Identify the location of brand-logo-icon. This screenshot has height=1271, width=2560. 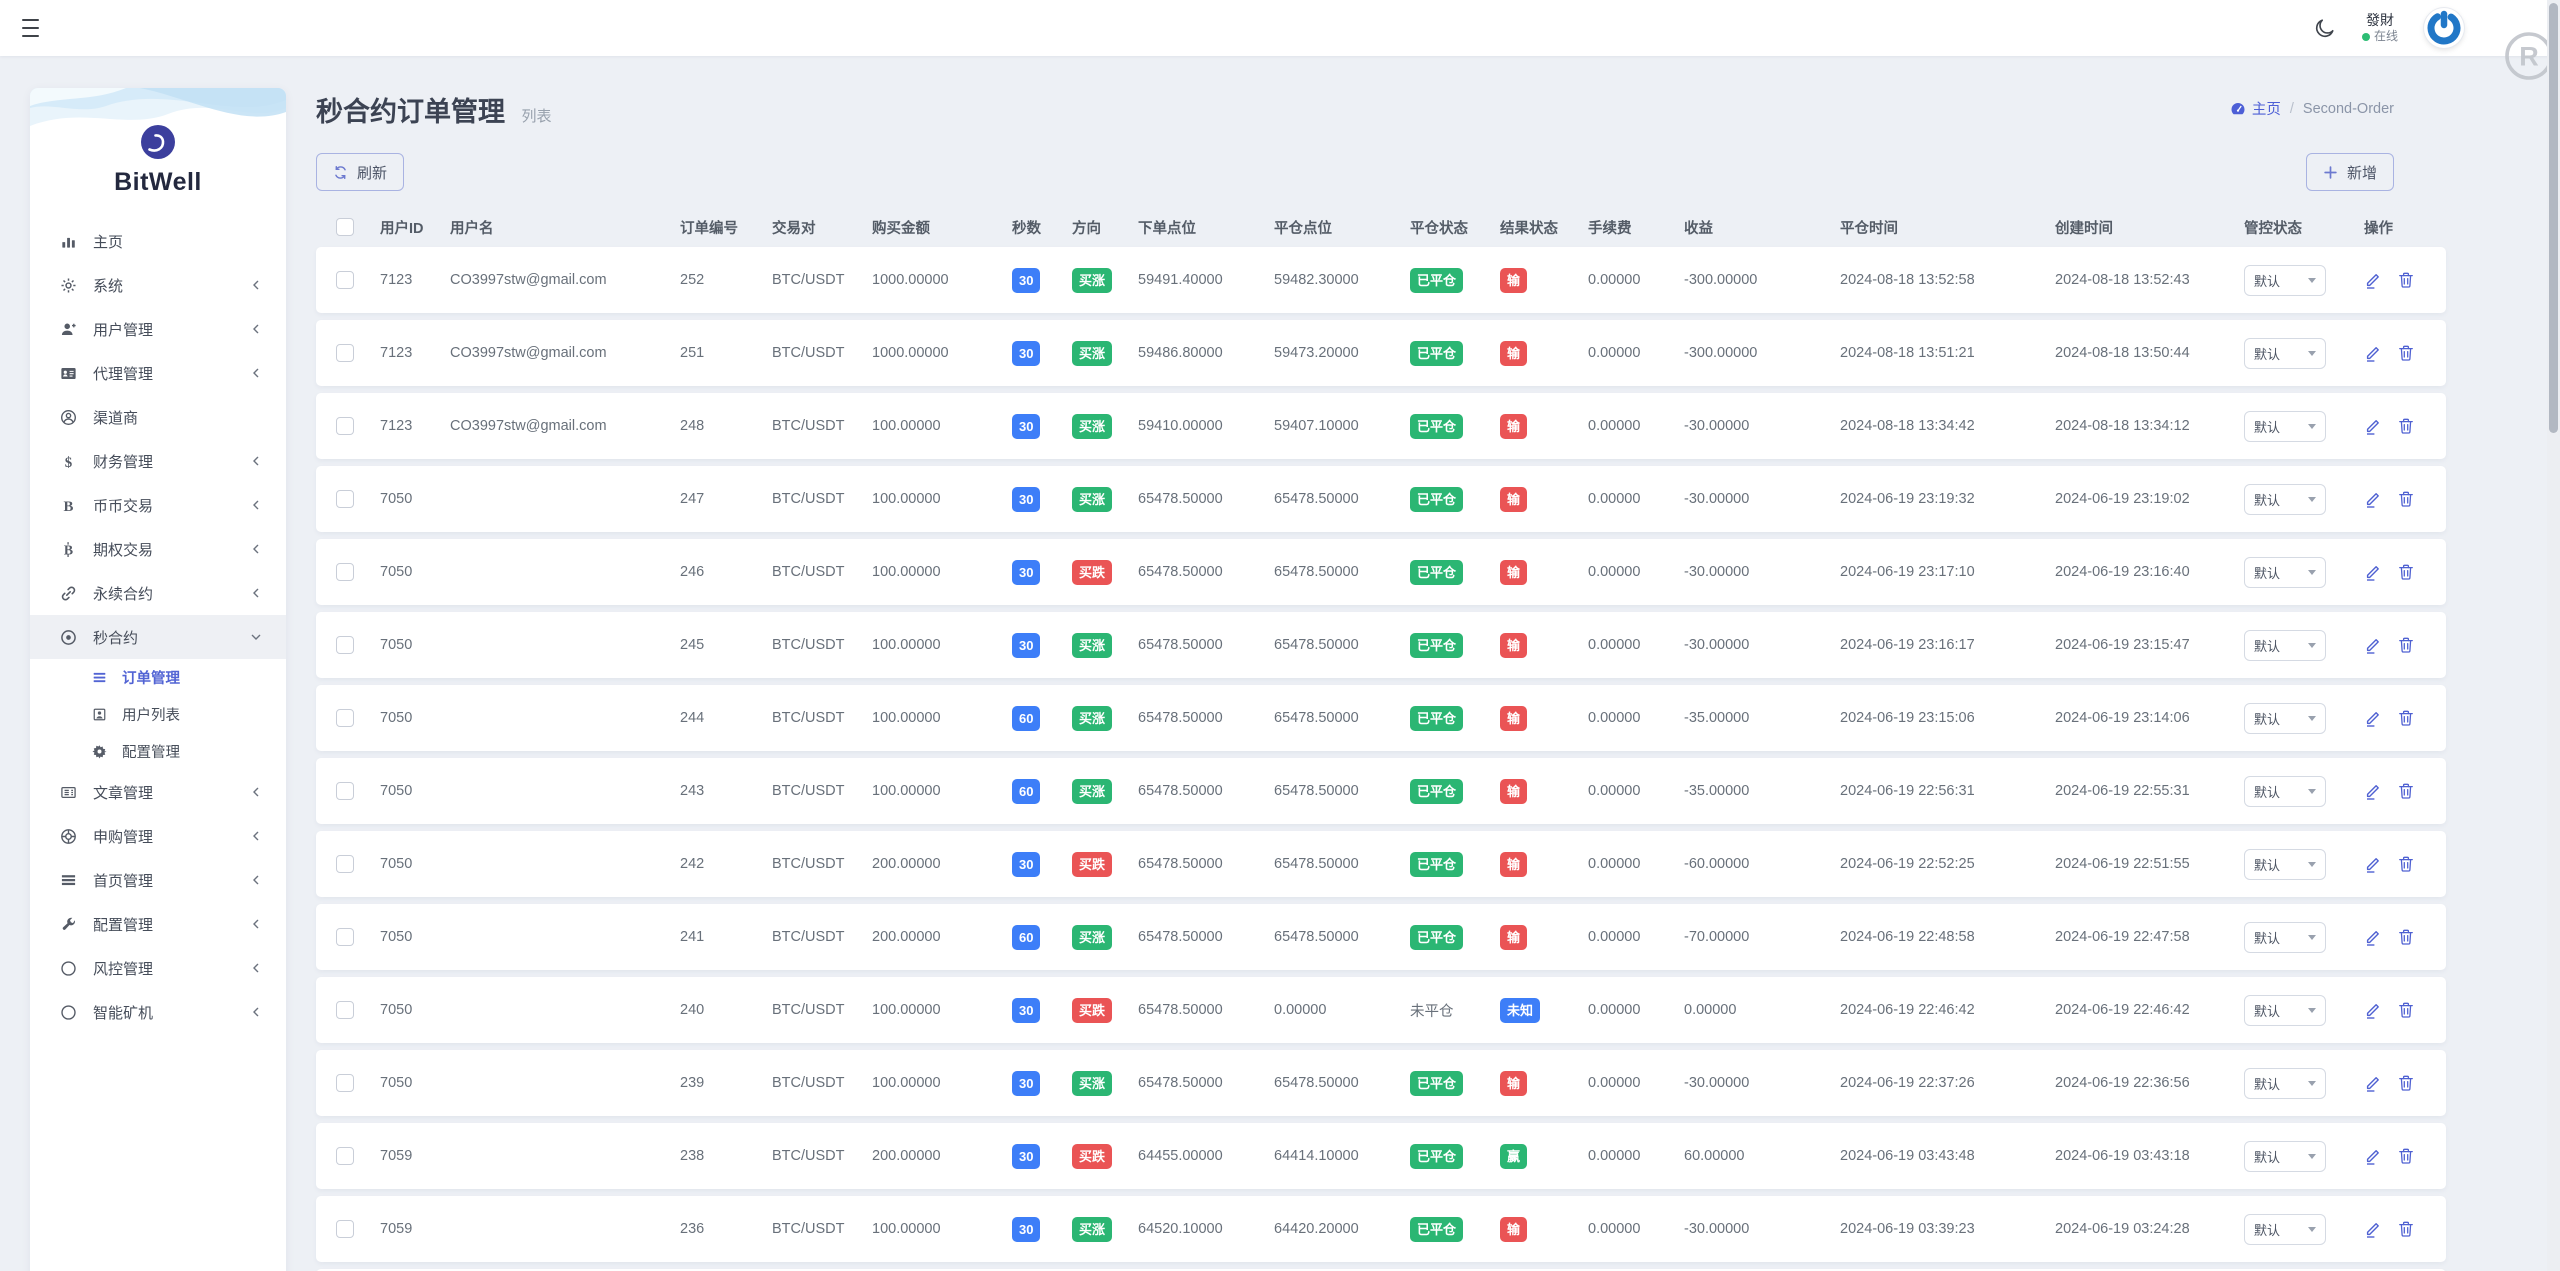
(158, 142).